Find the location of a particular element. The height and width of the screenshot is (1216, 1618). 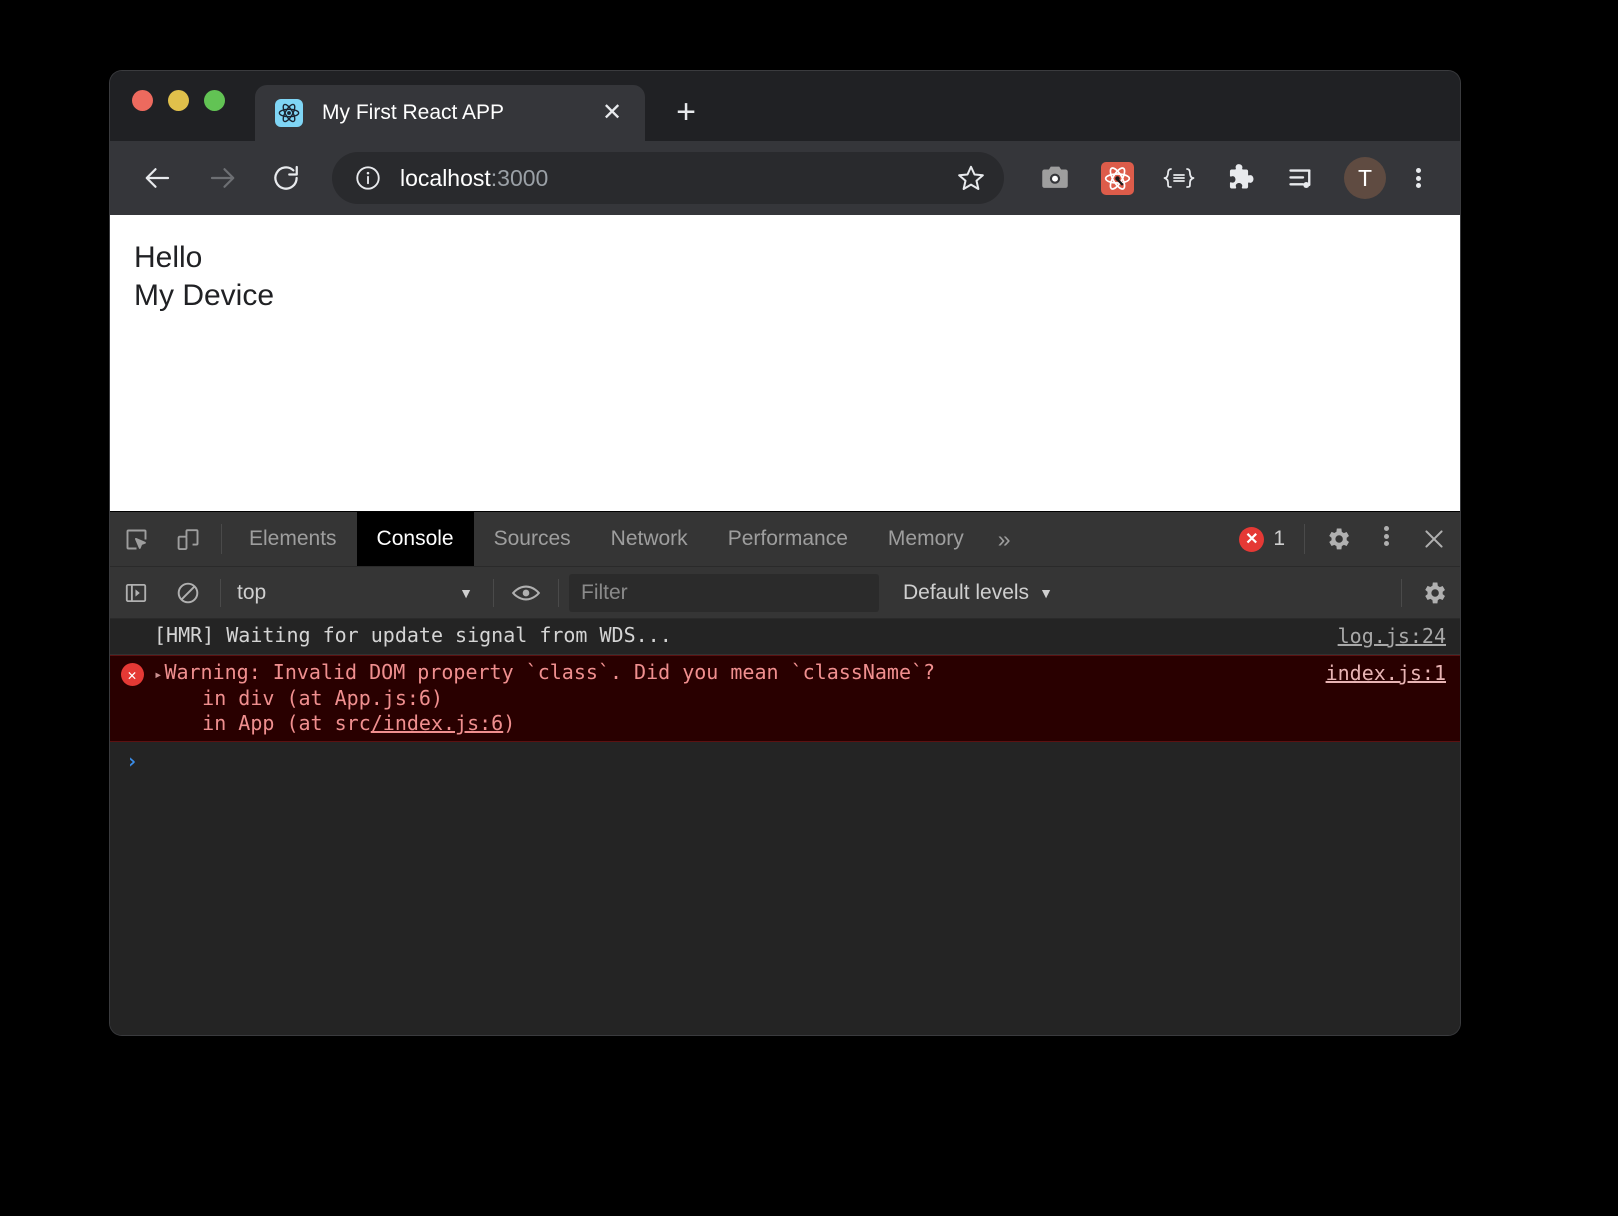

toolbar-divider is located at coordinates (221, 539).